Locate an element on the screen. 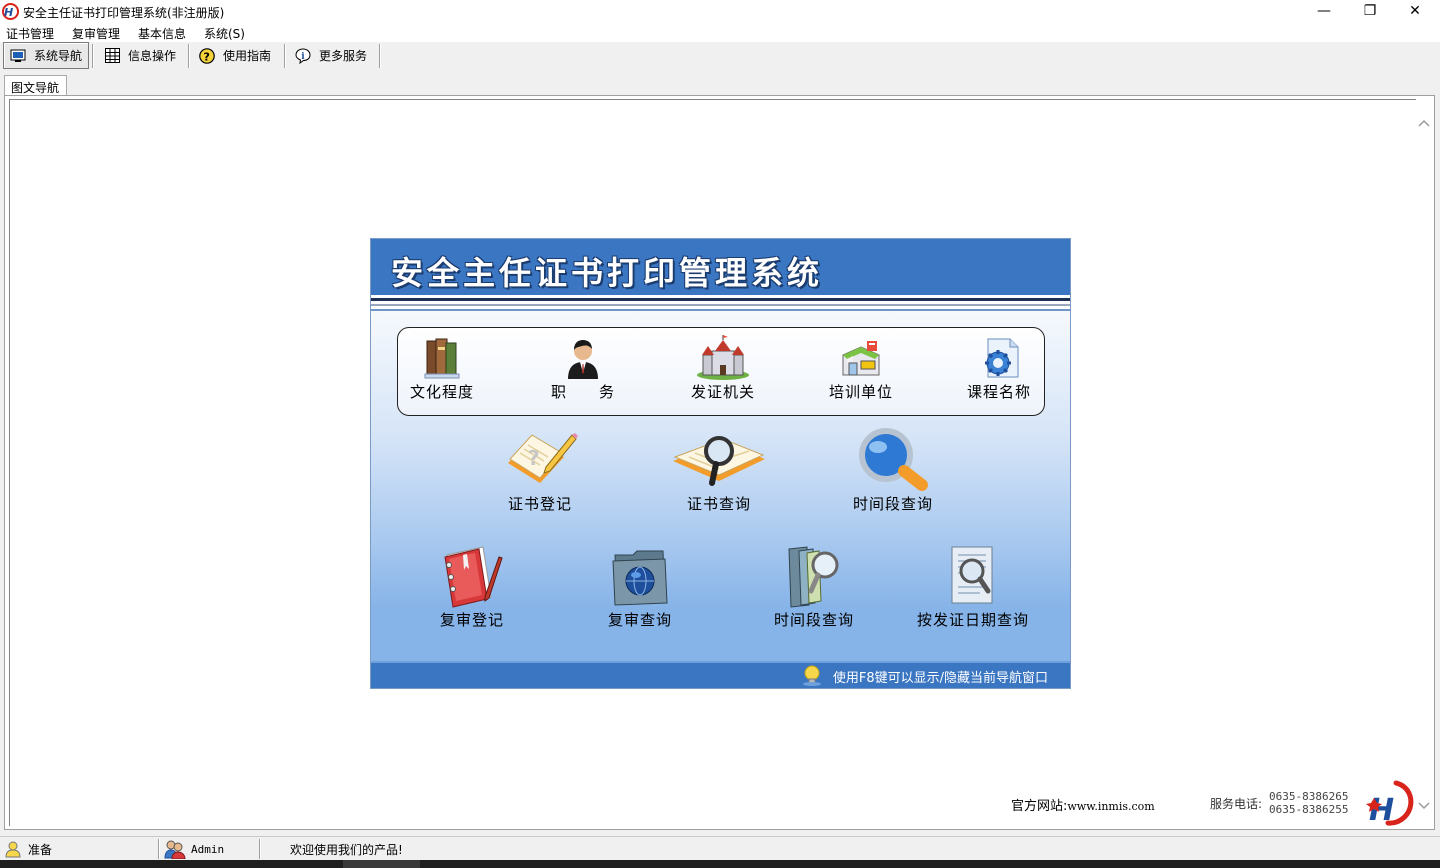 Image resolution: width=1440 pixels, height=868 pixels. svg-text: i is located at coordinates (303, 57).